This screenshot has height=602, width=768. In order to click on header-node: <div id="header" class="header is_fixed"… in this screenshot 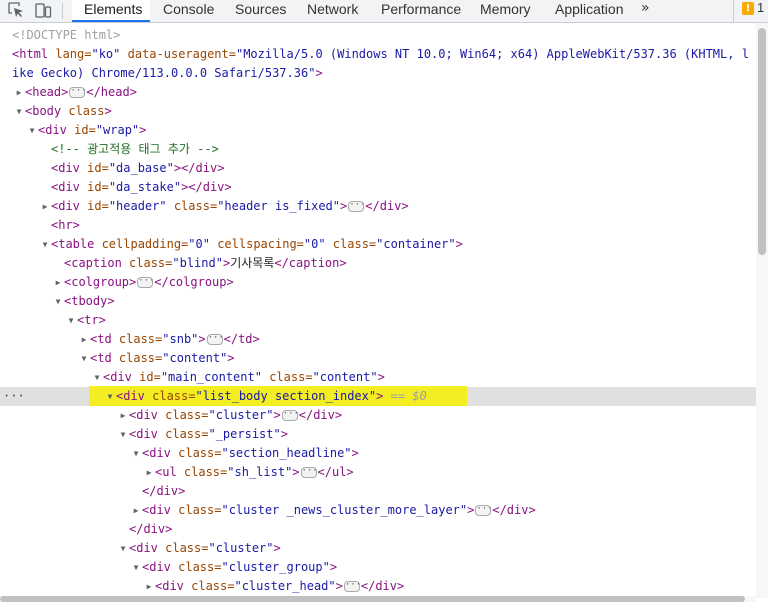, I will do `click(230, 206)`.